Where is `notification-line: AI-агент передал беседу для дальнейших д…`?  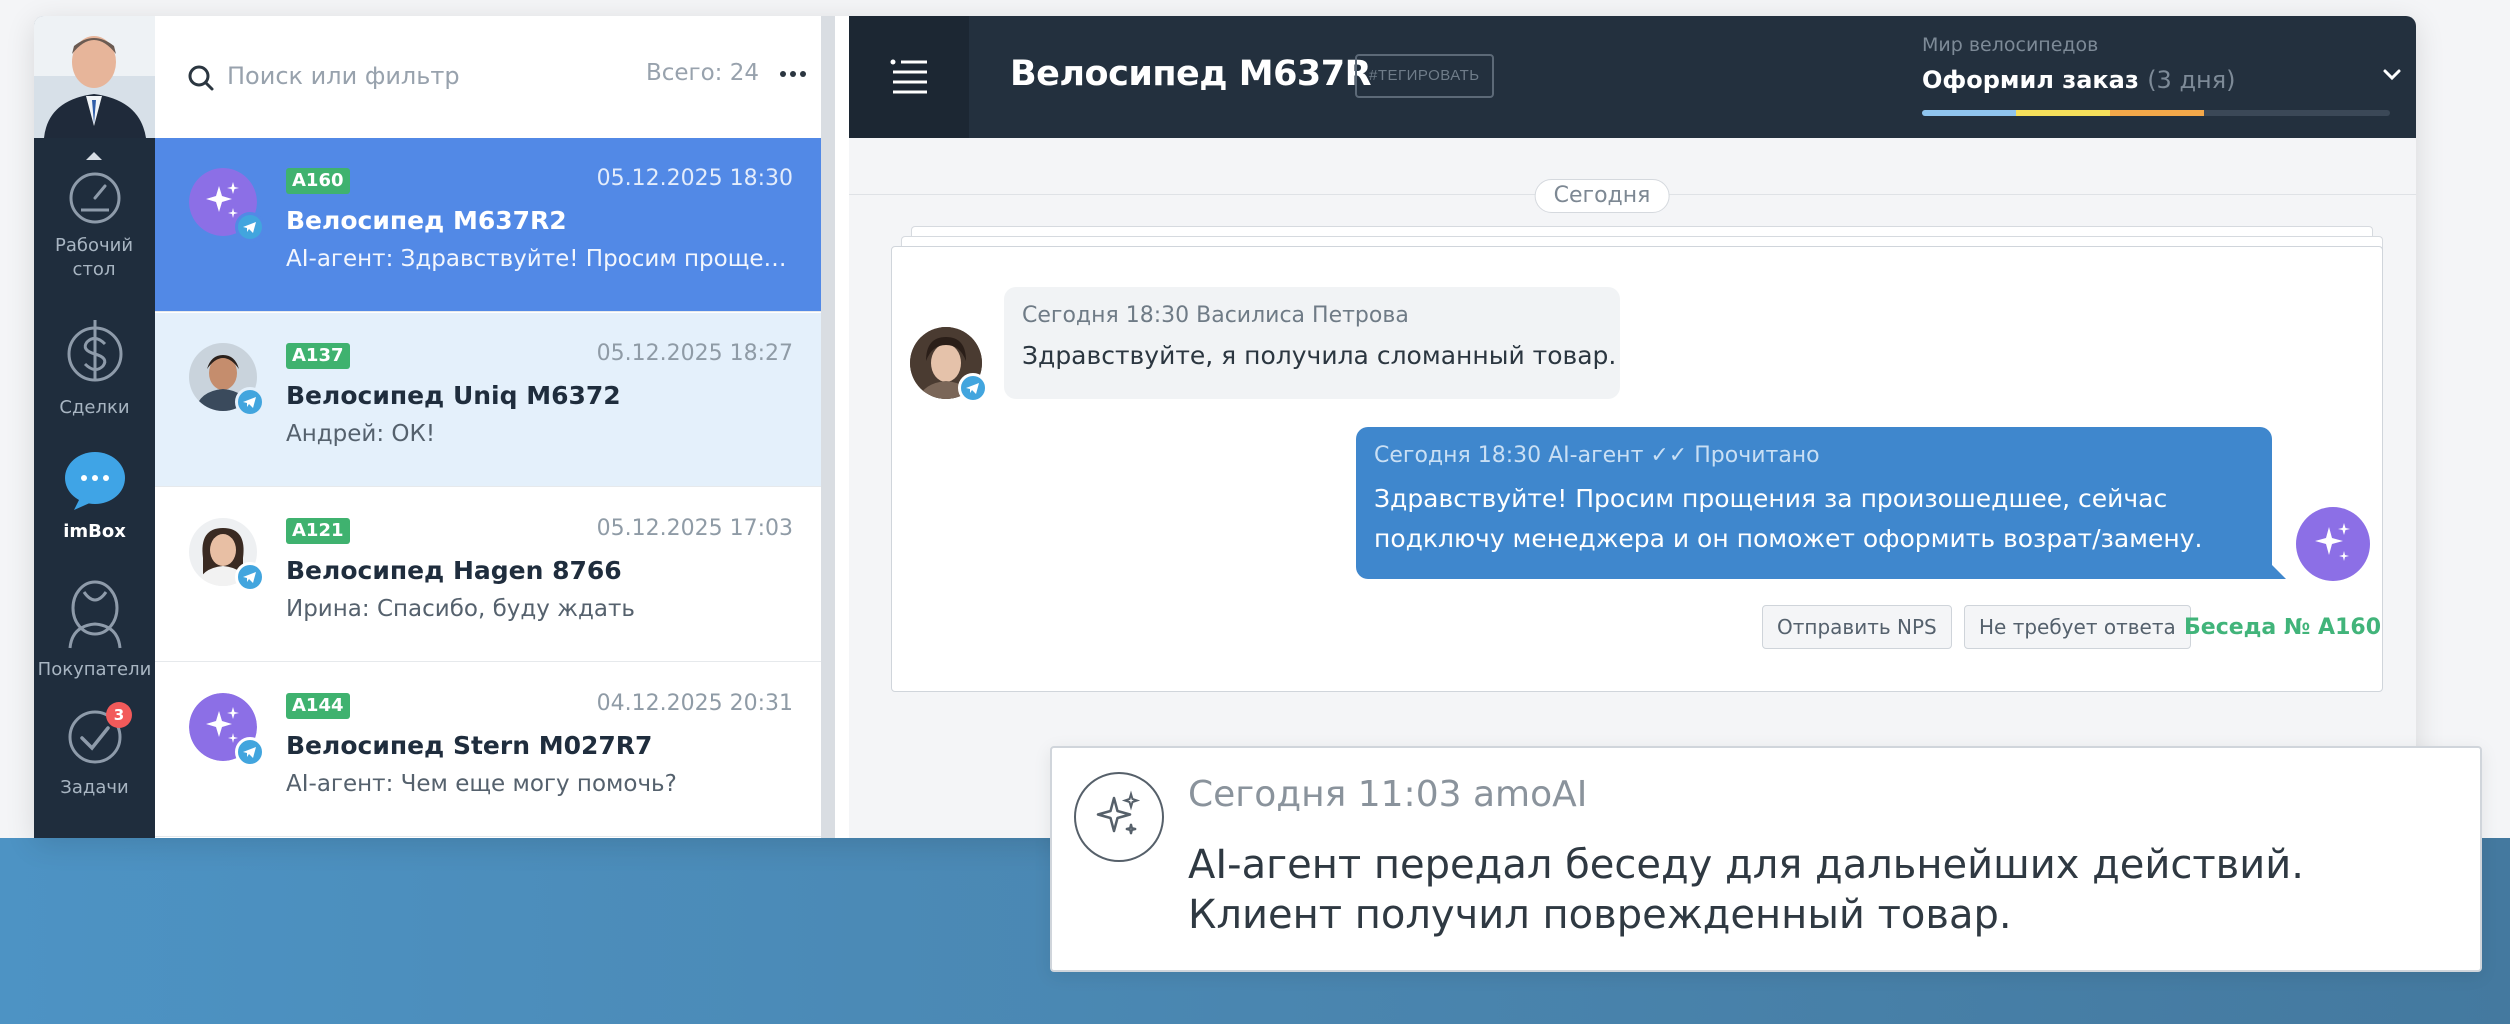 notification-line: AI-агент передал беседу для дальнейших д… is located at coordinates (1746, 865).